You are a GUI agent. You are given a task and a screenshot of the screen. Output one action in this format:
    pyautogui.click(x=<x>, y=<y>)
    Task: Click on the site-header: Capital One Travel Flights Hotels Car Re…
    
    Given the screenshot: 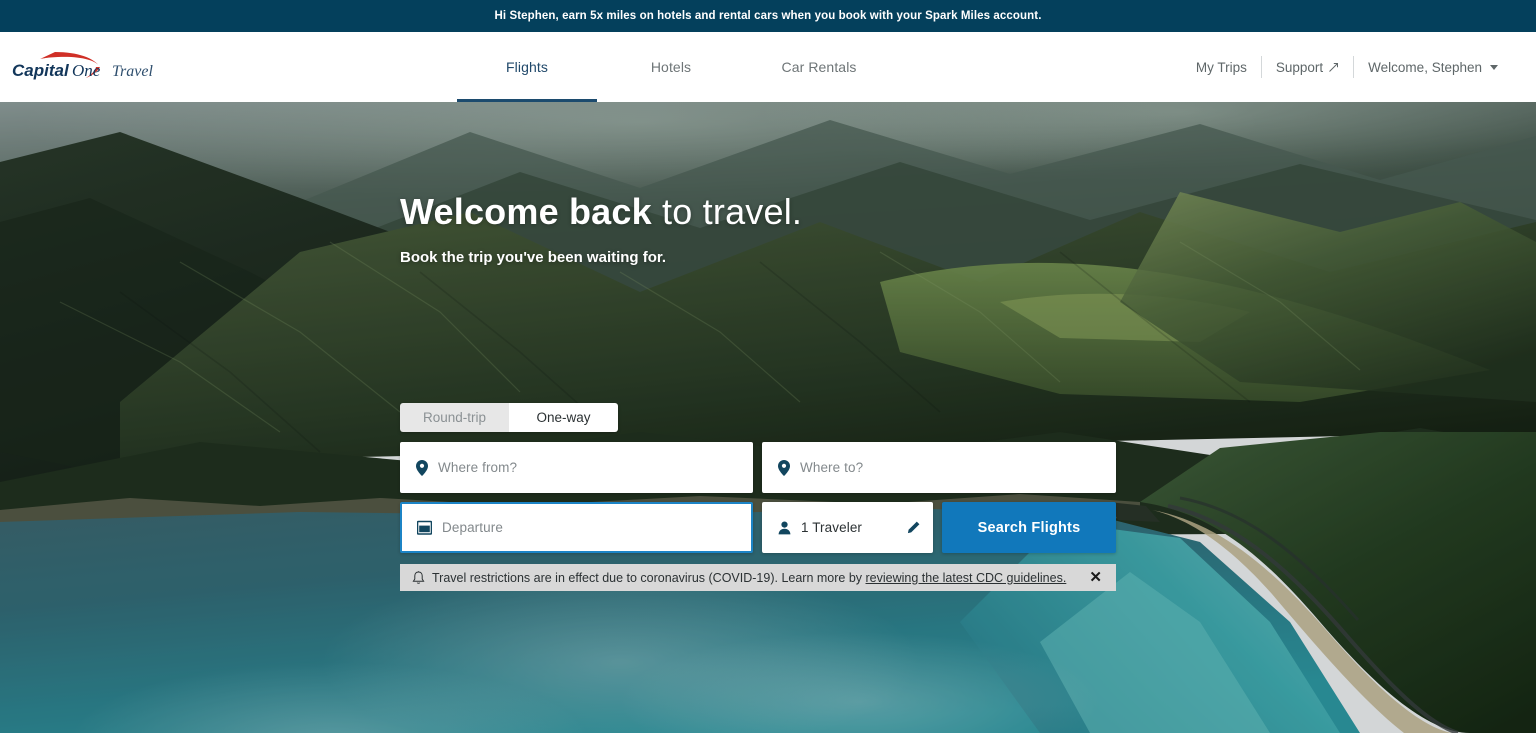 What is the action you would take?
    pyautogui.click(x=768, y=67)
    